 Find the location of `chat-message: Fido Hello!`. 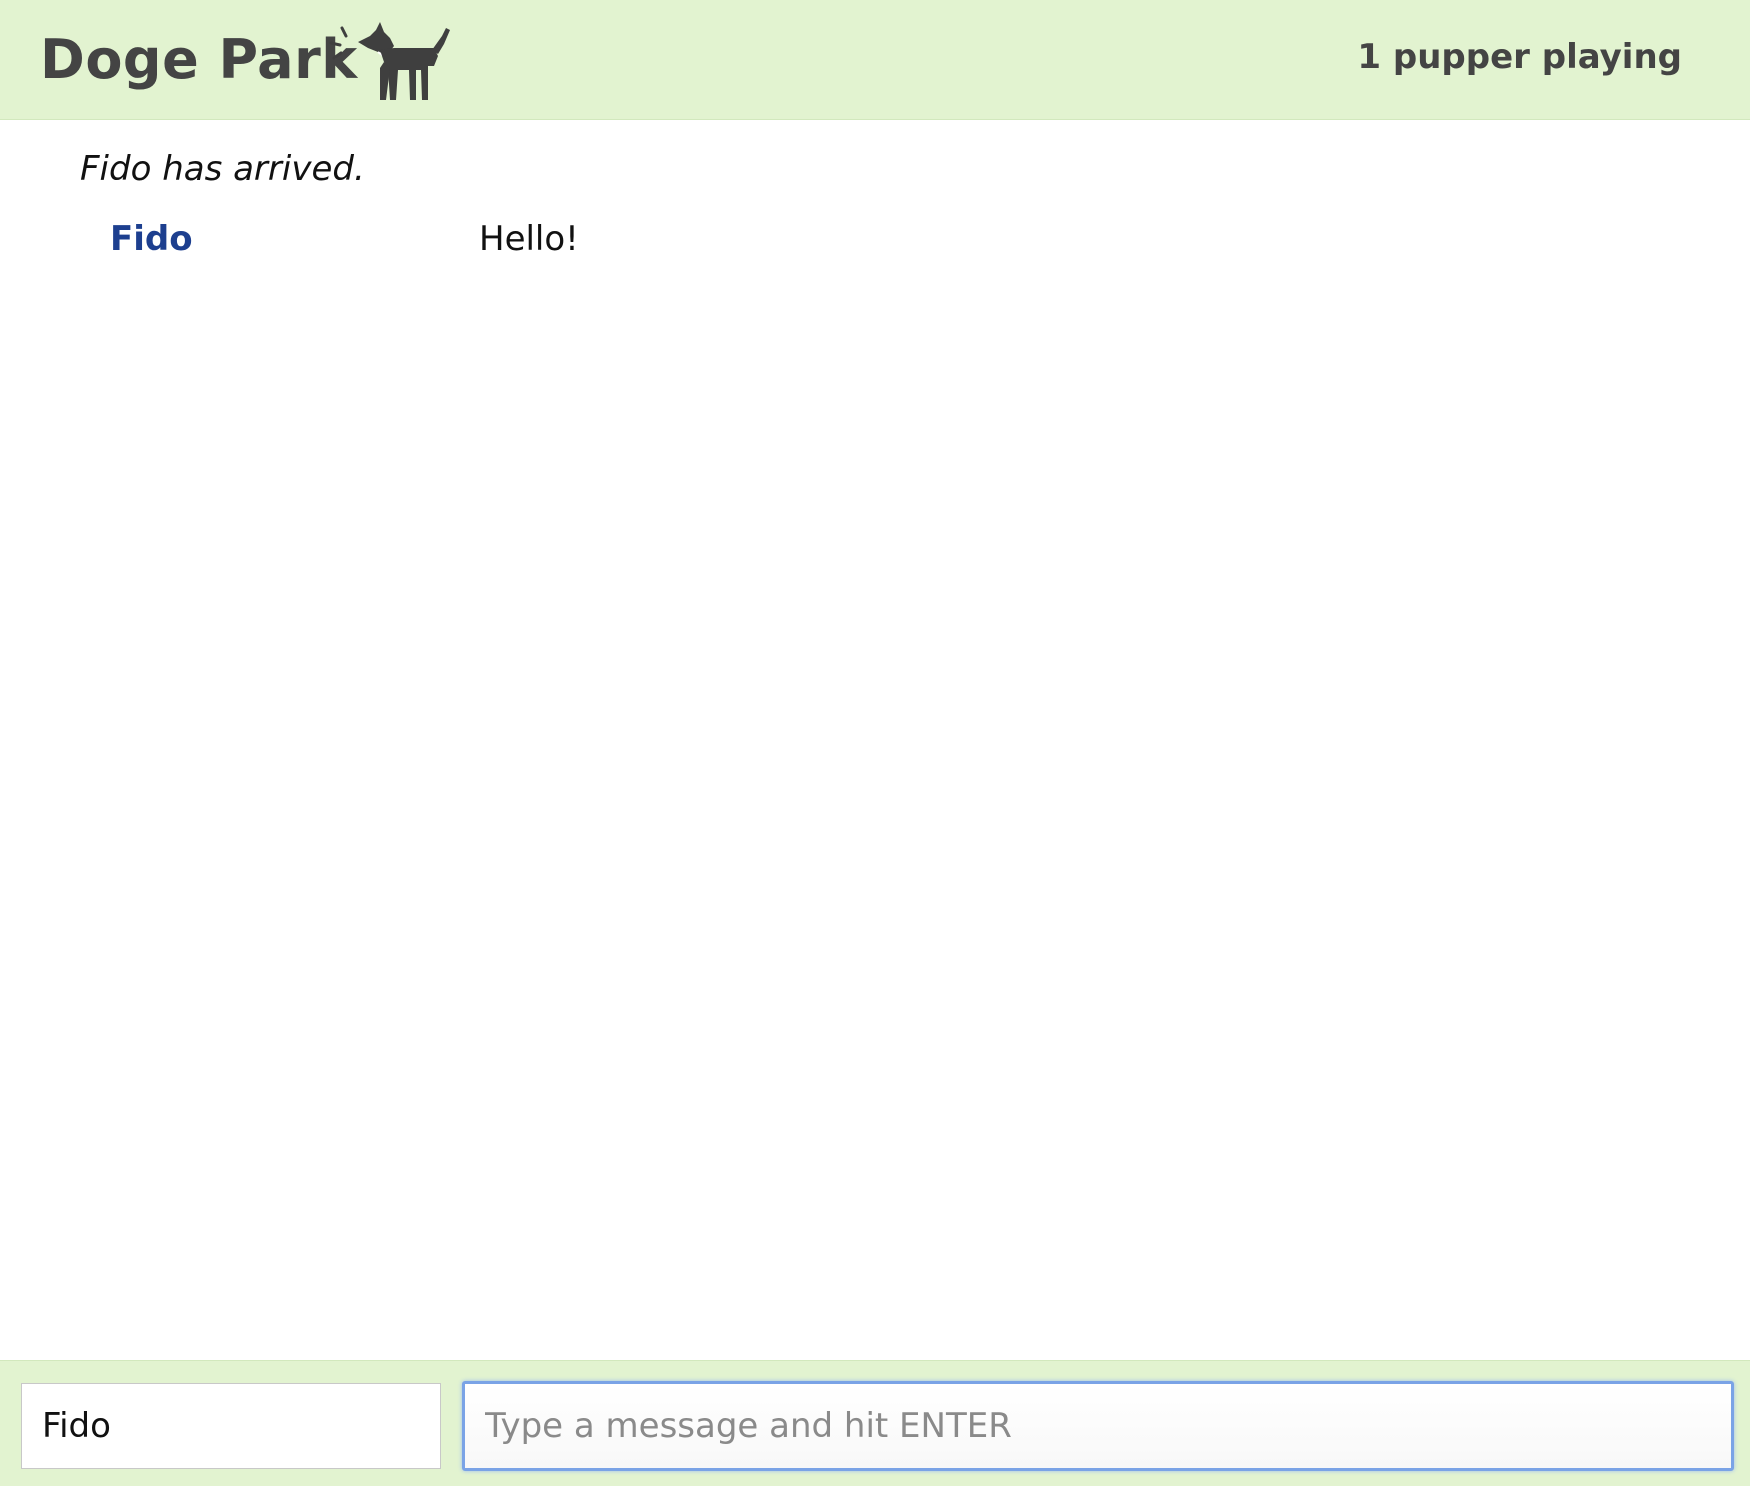

chat-message: Fido Hello! is located at coordinates (915, 239).